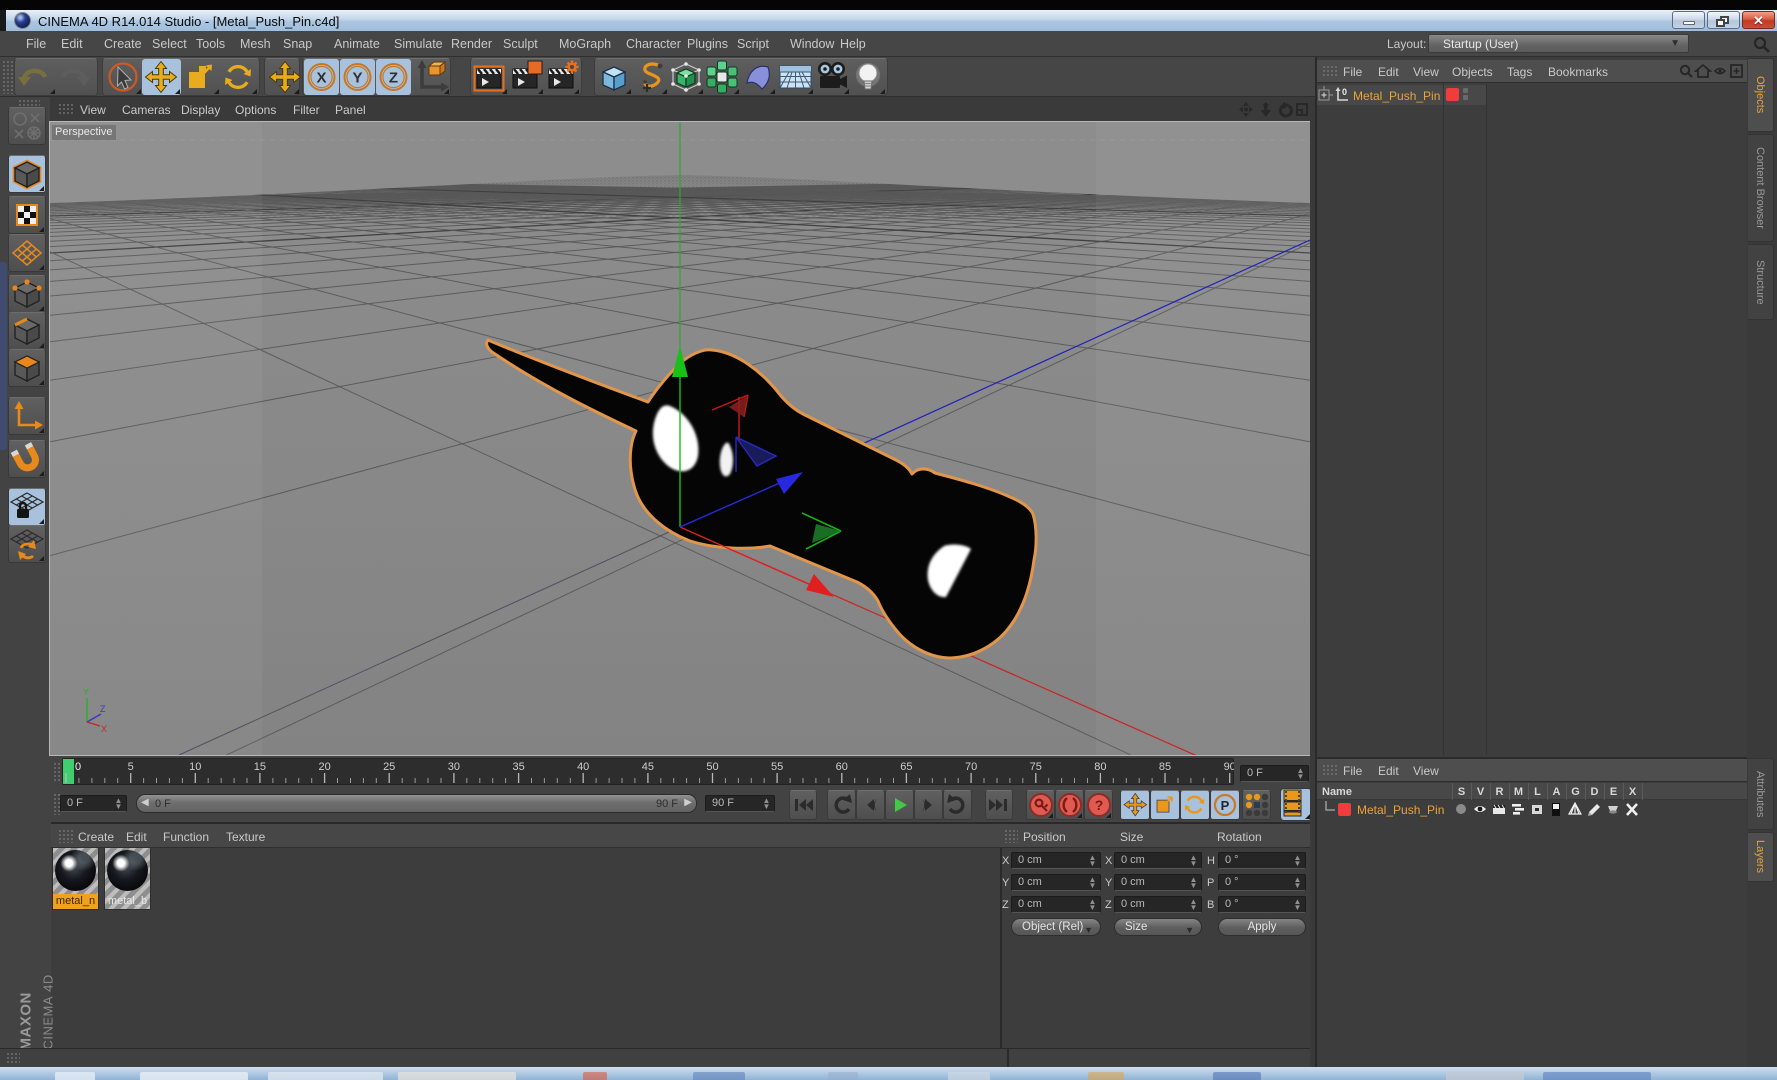  I want to click on svg-text: 15, so click(260, 767).